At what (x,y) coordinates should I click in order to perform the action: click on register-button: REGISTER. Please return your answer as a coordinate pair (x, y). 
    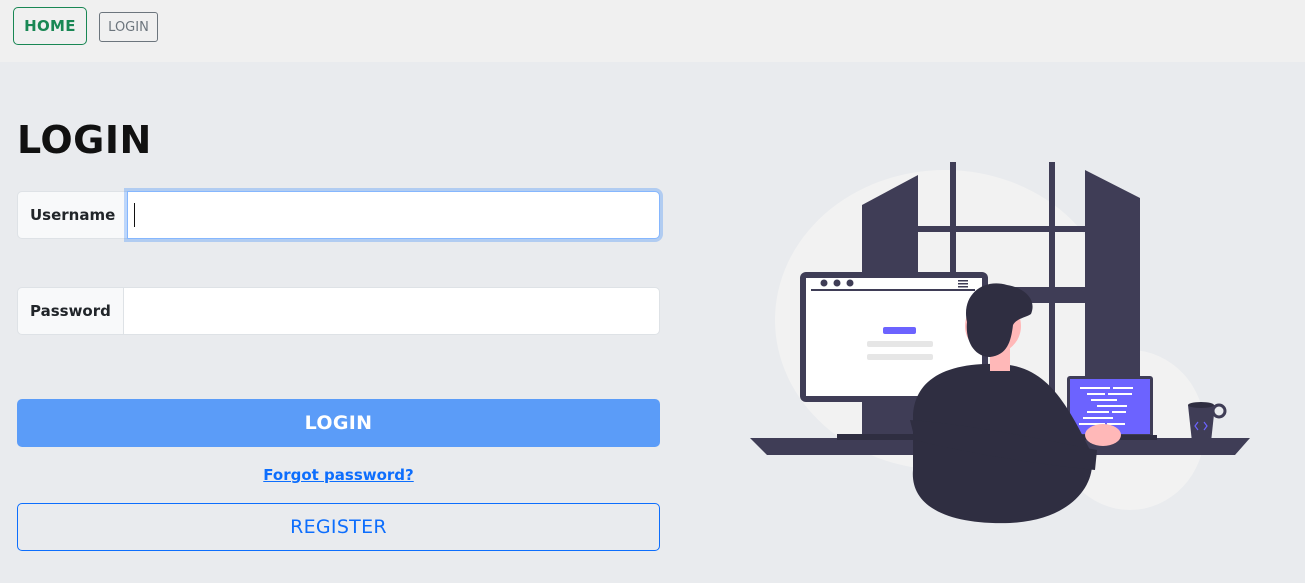
    Looking at the image, I should click on (338, 527).